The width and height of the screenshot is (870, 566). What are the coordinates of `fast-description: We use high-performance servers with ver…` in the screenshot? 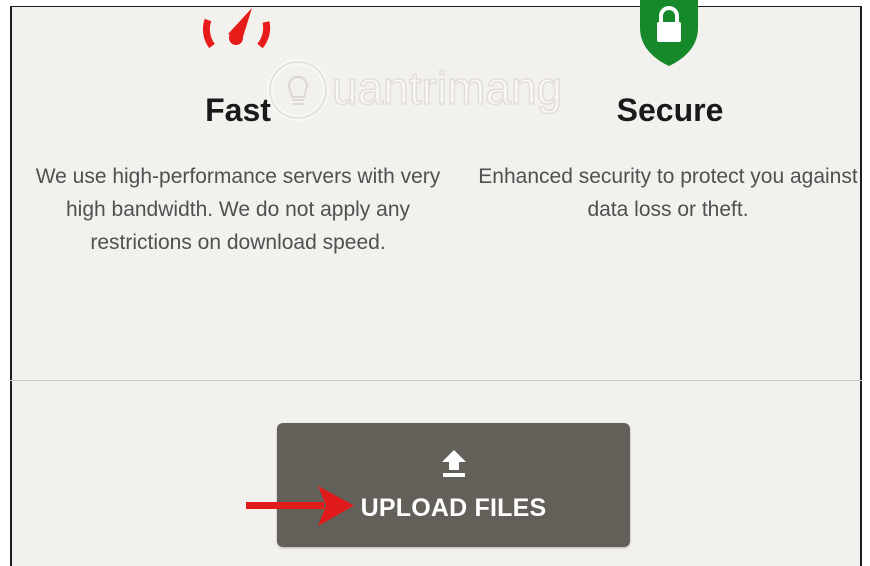 It's located at (238, 209).